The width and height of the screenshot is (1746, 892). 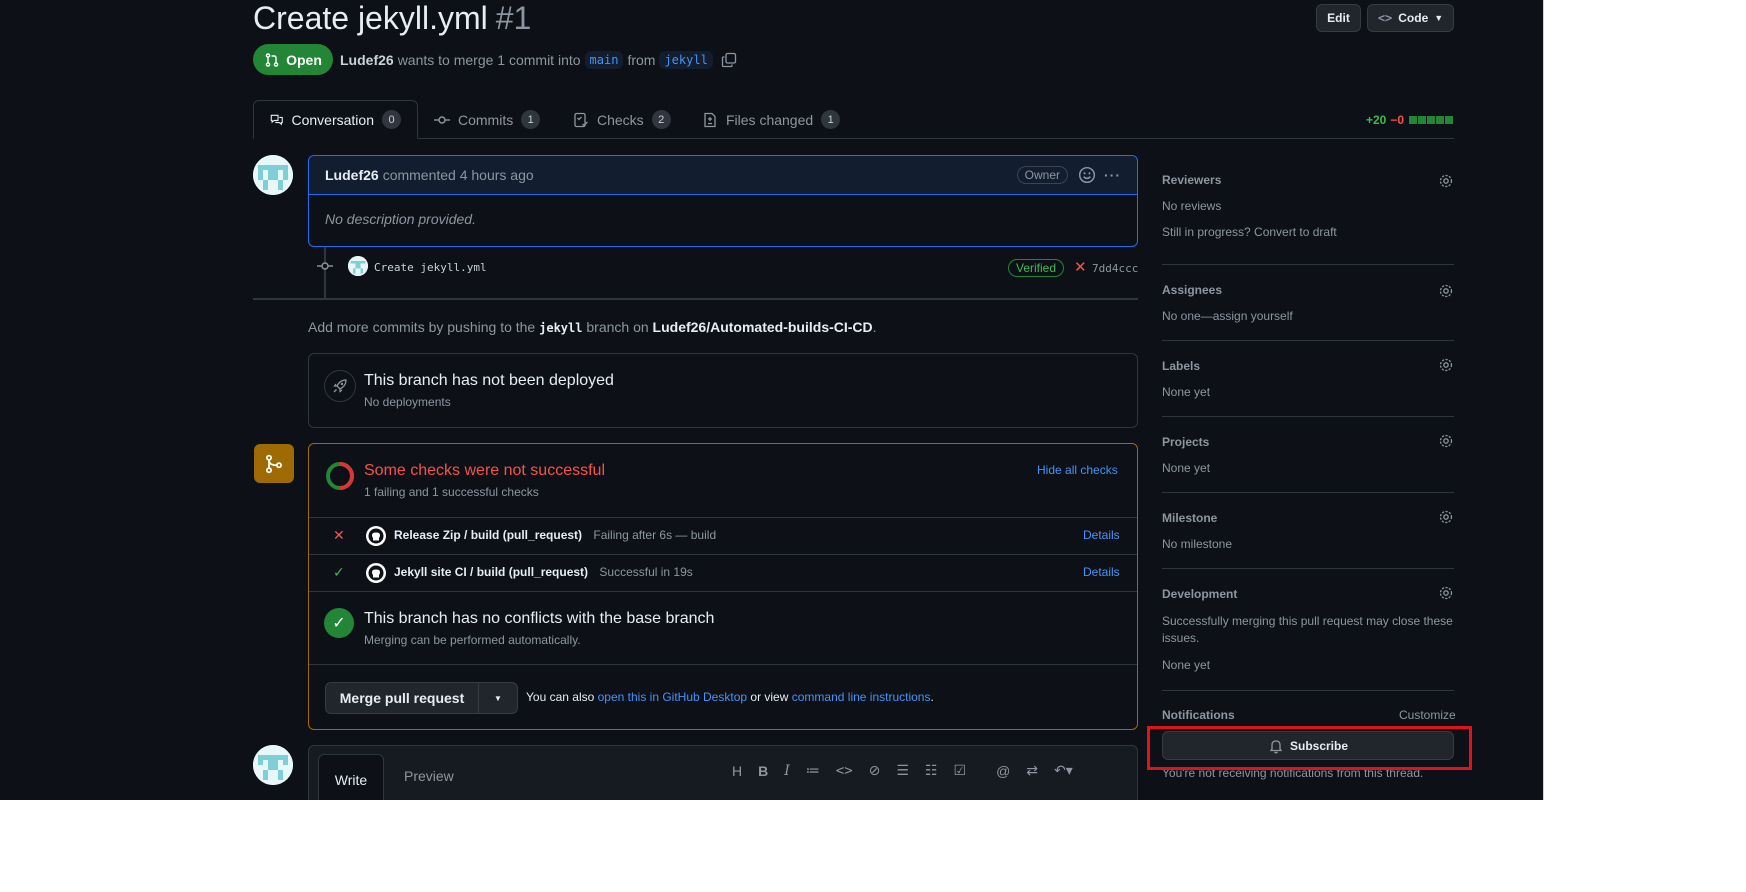 I want to click on tab-checks: Checks 2, so click(x=622, y=119).